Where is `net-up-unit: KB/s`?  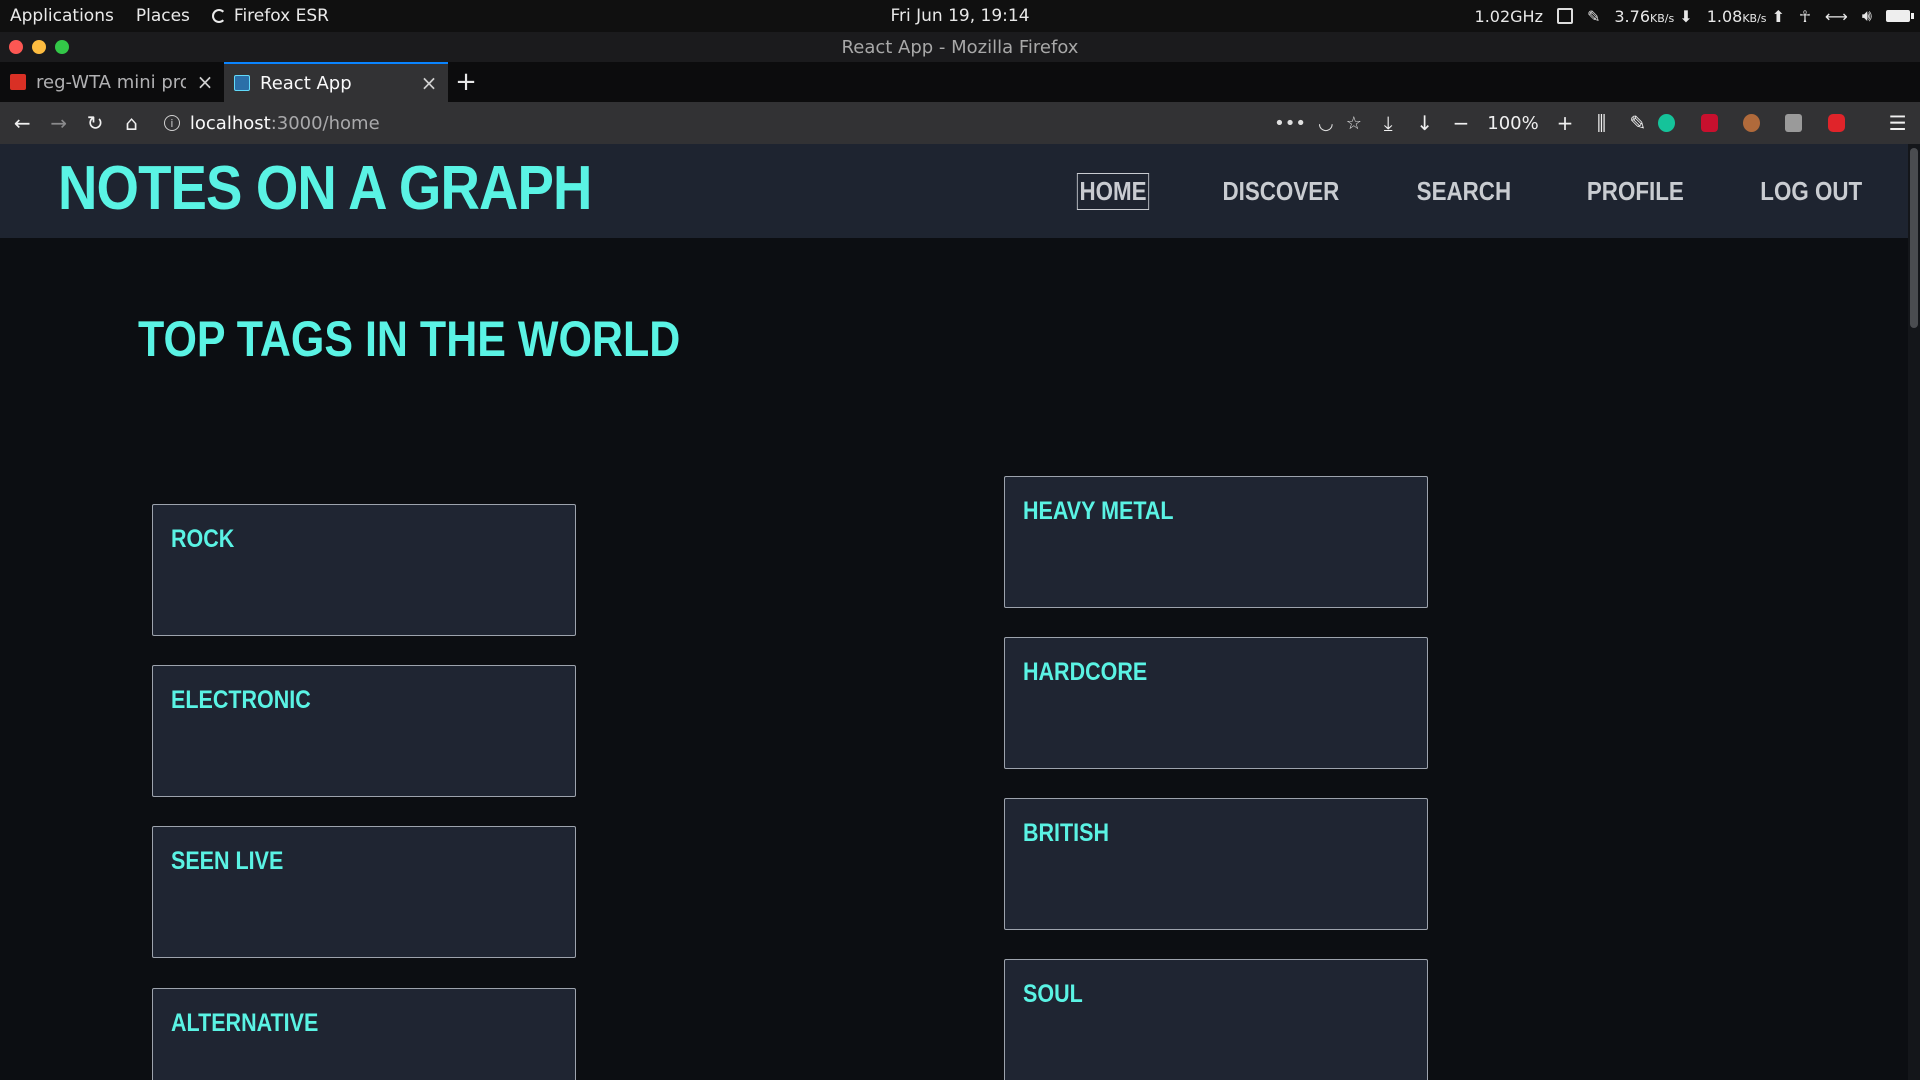
net-up-unit: KB/s is located at coordinates (1754, 18).